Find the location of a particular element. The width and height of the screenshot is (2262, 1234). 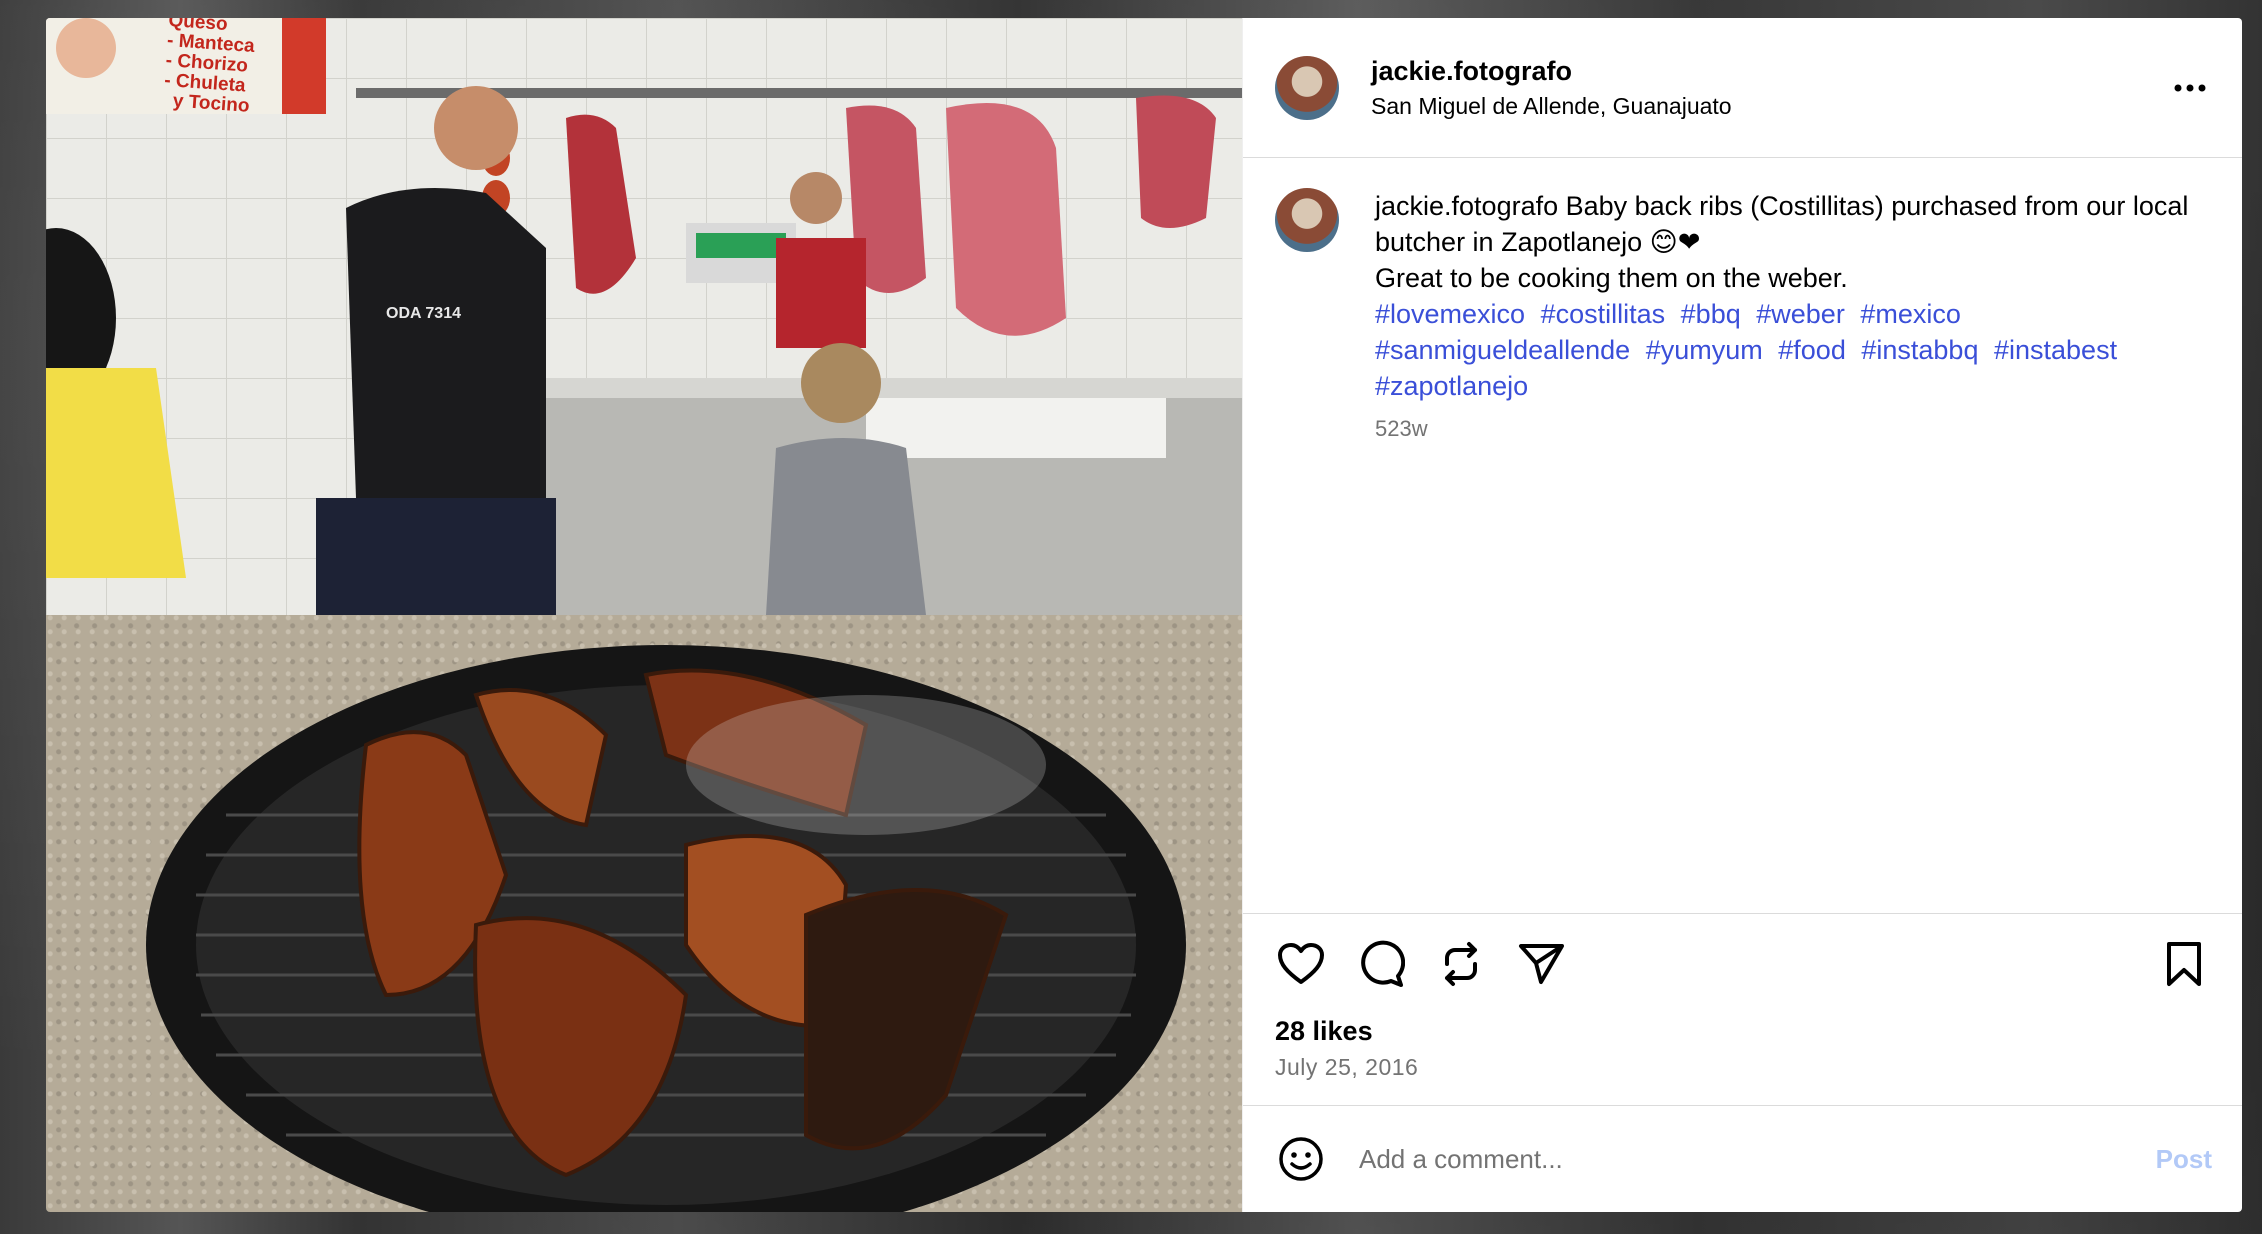

comment-input is located at coordinates (1757, 1159).